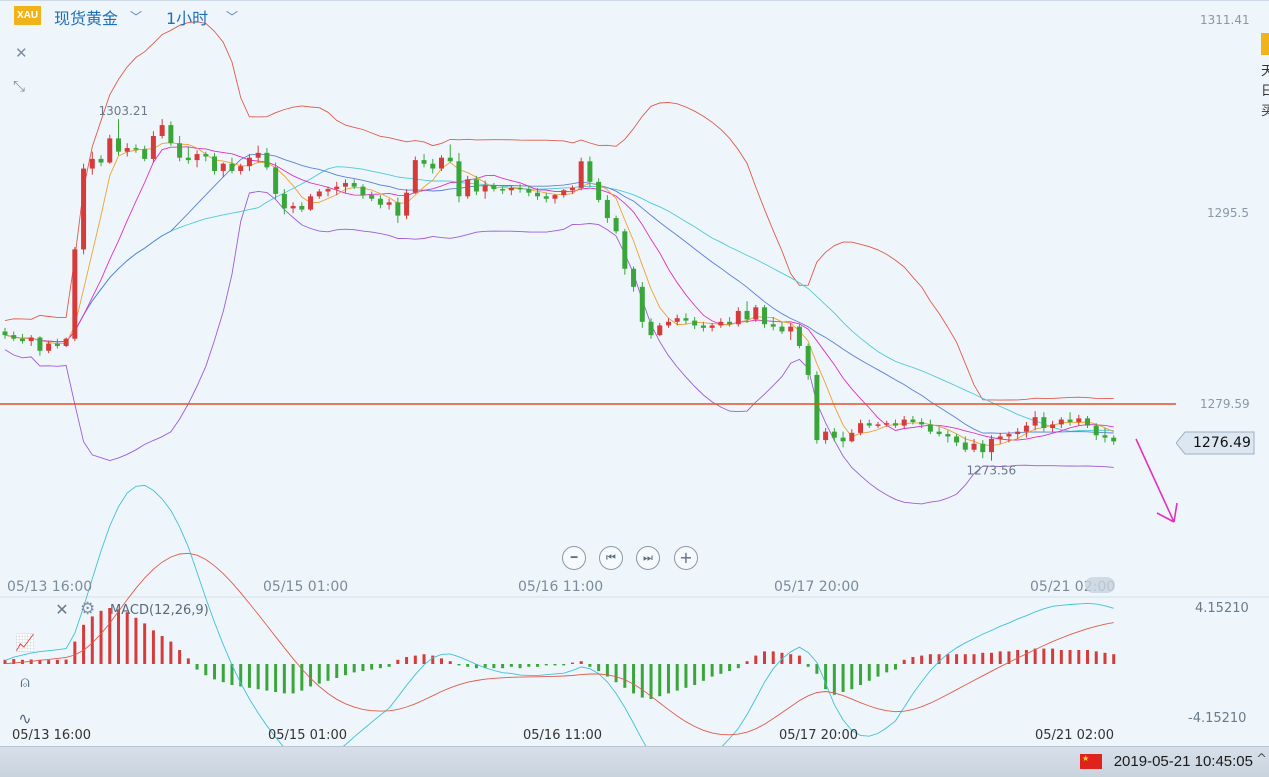 This screenshot has height=777, width=1269. I want to click on low-annotation: 1273.56, so click(991, 471).